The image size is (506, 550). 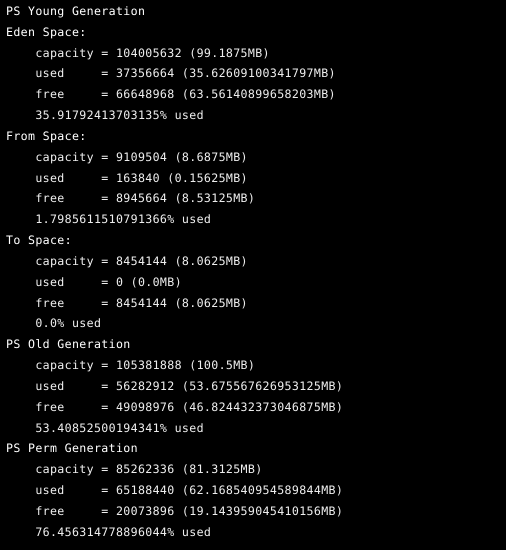 I want to click on pool-heading-perm-generation: PS Perm Generation, so click(x=72, y=448).